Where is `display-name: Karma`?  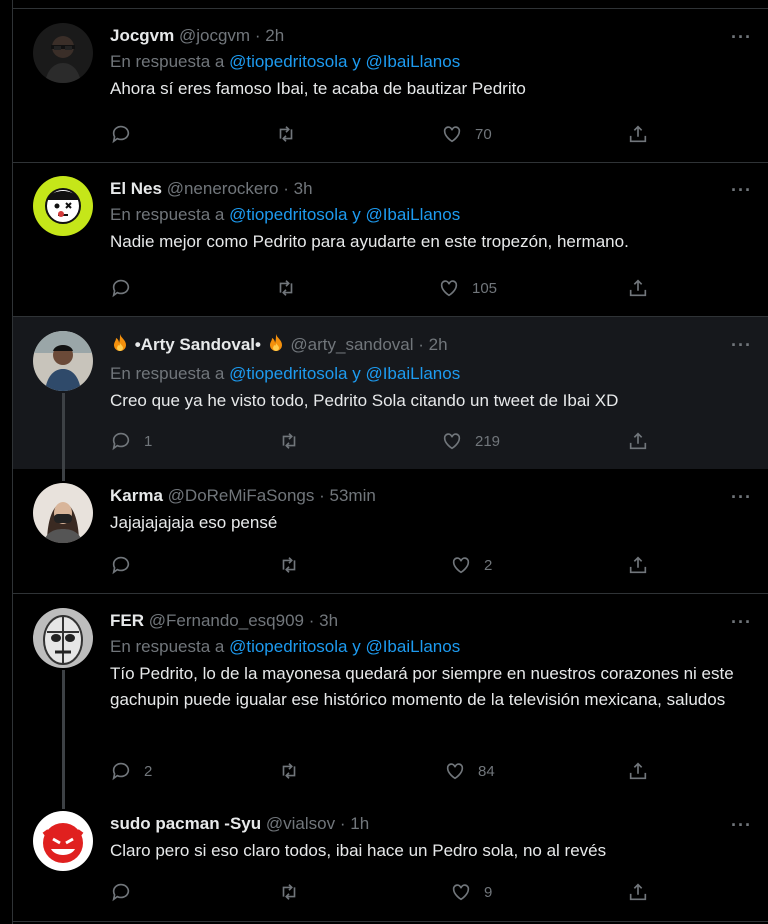
display-name: Karma is located at coordinates (136, 495).